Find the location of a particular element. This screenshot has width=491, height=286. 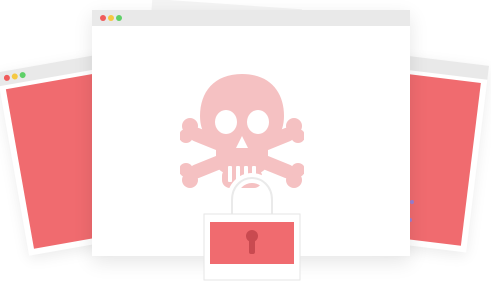

accent-dot-icon is located at coordinates (412, 202).